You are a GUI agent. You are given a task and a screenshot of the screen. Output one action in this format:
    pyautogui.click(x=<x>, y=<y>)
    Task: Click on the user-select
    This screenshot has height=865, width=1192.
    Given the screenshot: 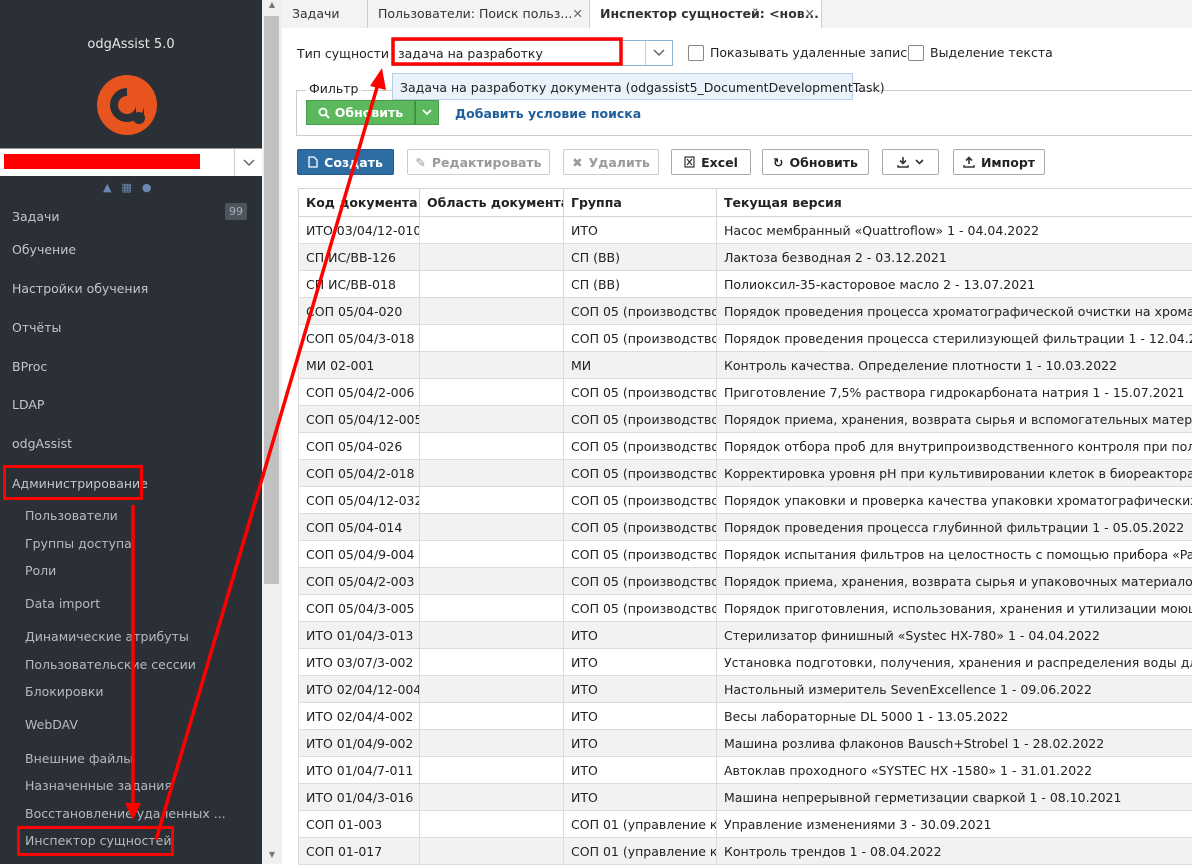 What is the action you would take?
    pyautogui.click(x=131, y=162)
    